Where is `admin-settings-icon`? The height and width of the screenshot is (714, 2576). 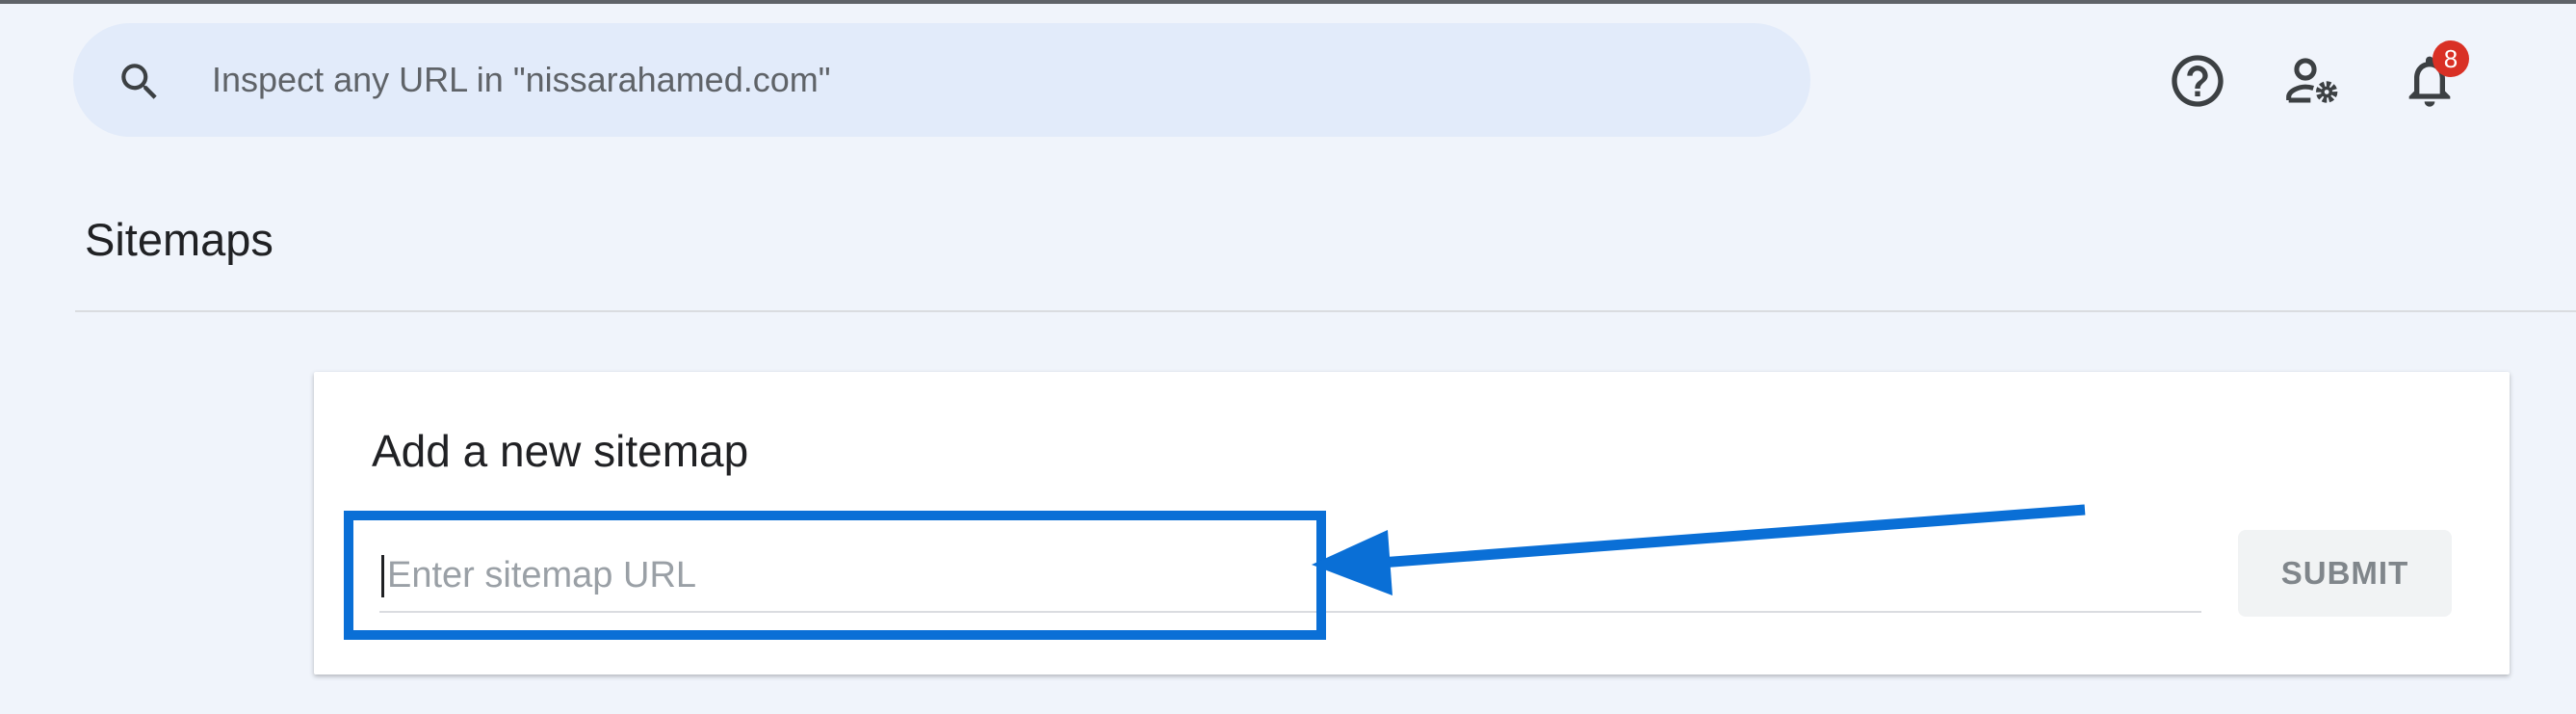 admin-settings-icon is located at coordinates (2313, 81).